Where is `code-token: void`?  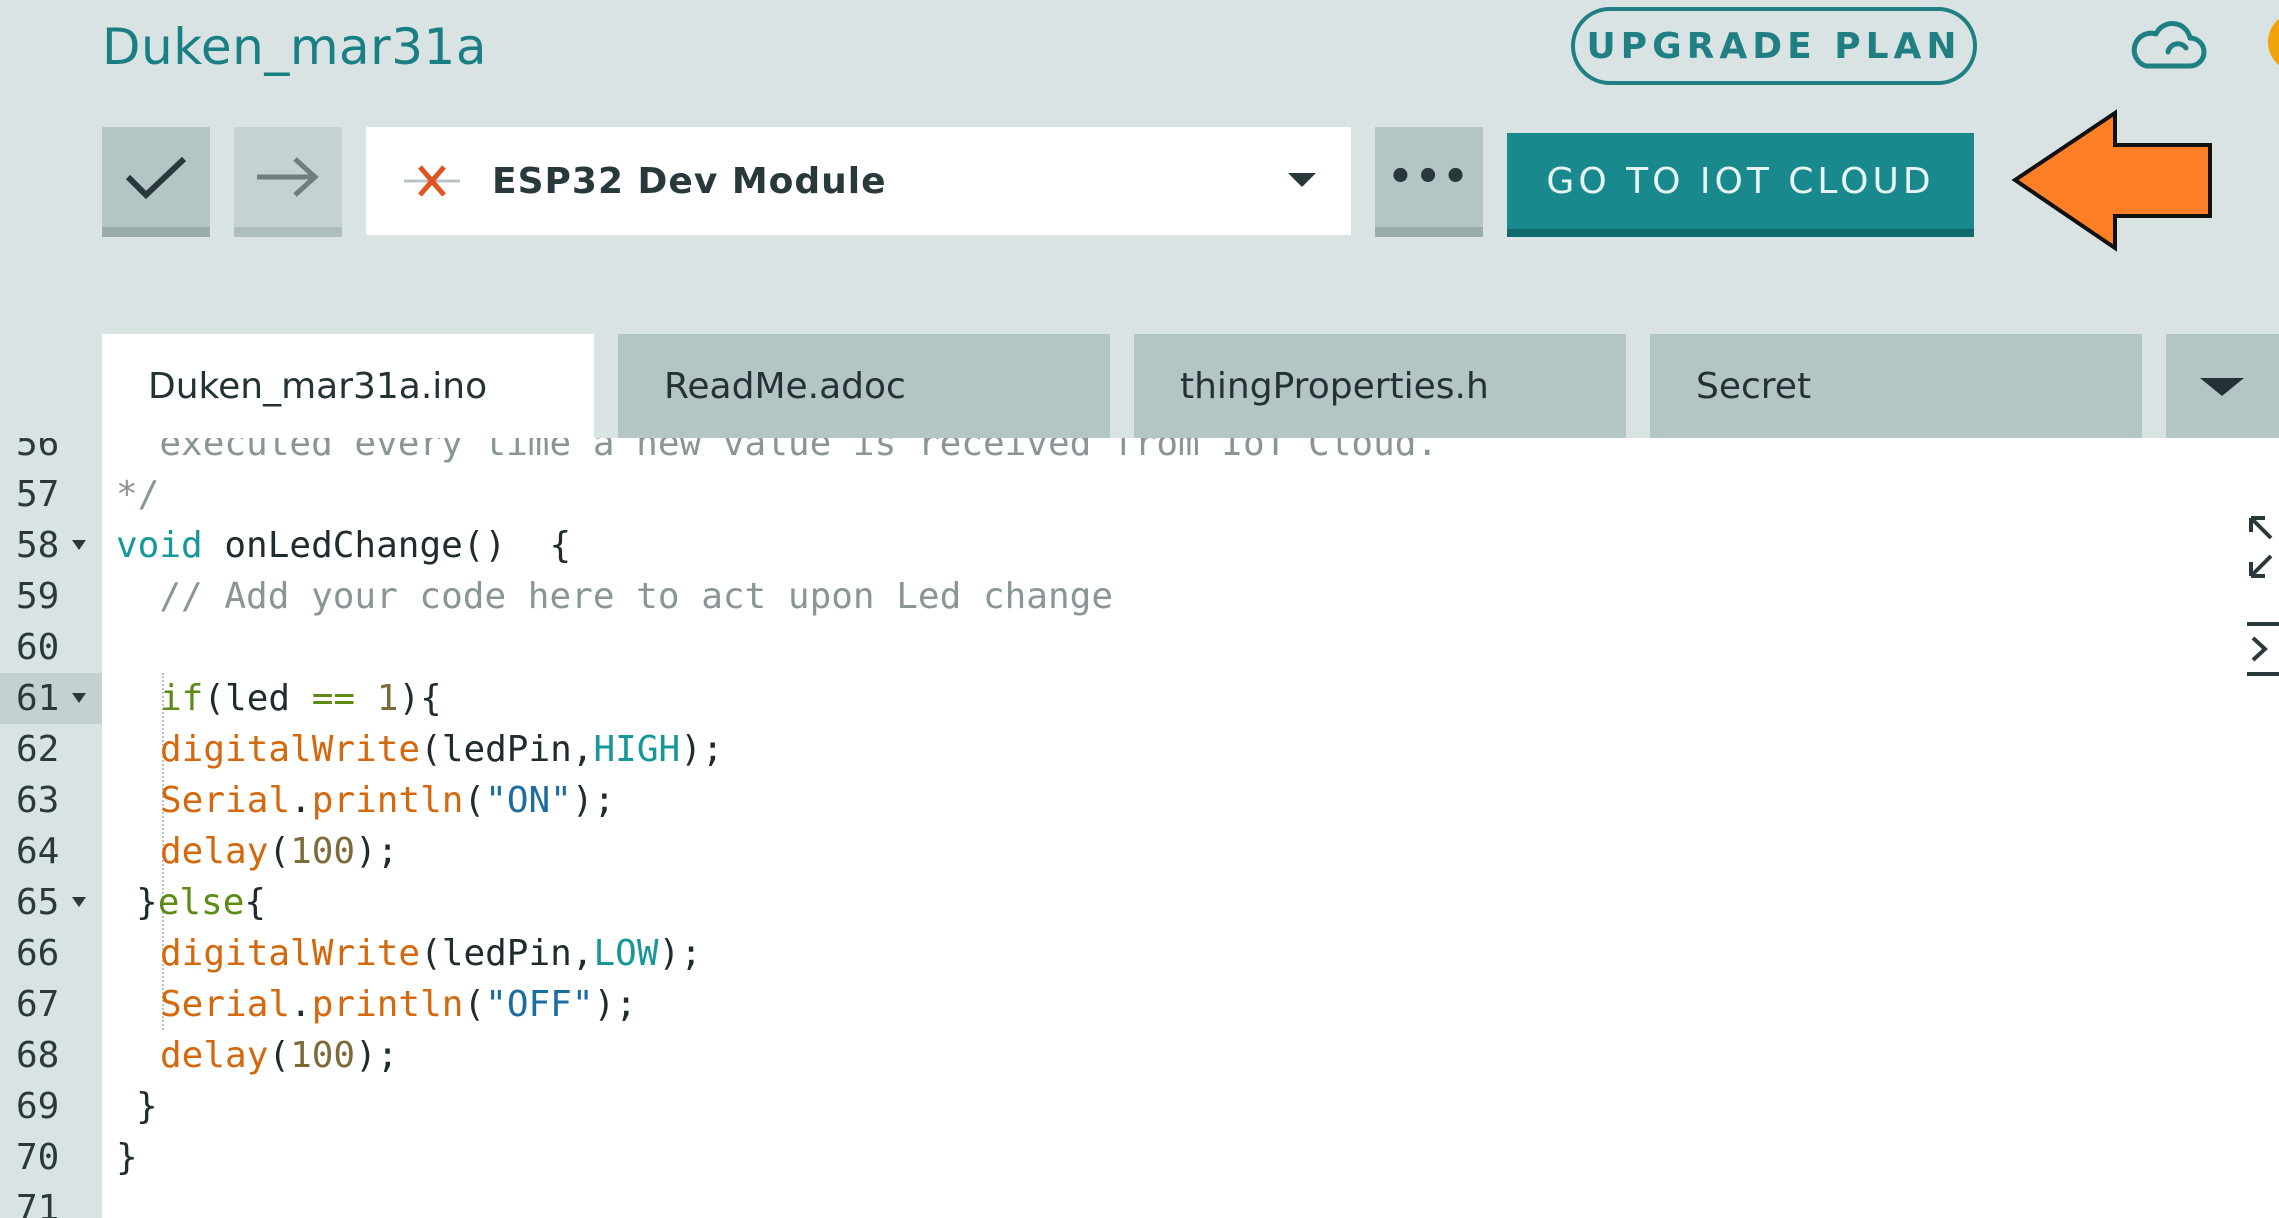
code-token: void is located at coordinates (159, 545).